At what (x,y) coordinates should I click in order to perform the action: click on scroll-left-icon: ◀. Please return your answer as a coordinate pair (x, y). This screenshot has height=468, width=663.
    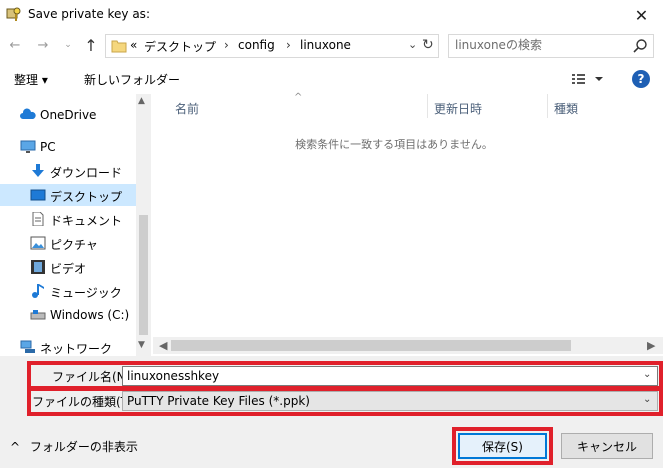
    Looking at the image, I should click on (163, 345).